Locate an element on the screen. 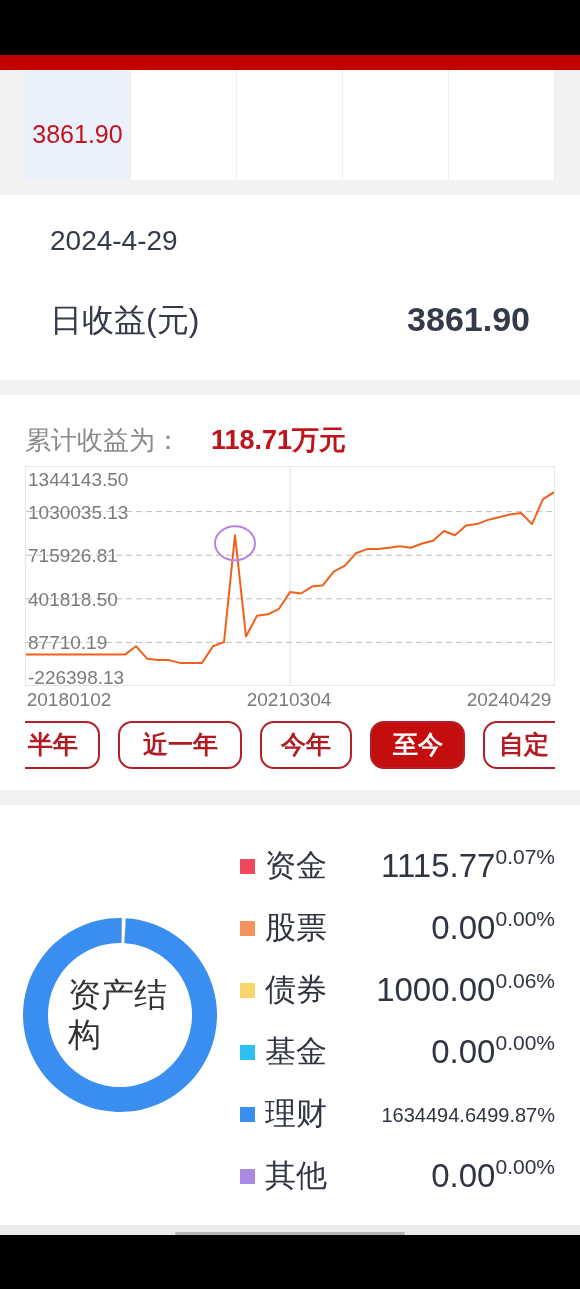 Image resolution: width=580 pixels, height=1289 pixels. y-axis-label: 1030035.13 is located at coordinates (78, 512).